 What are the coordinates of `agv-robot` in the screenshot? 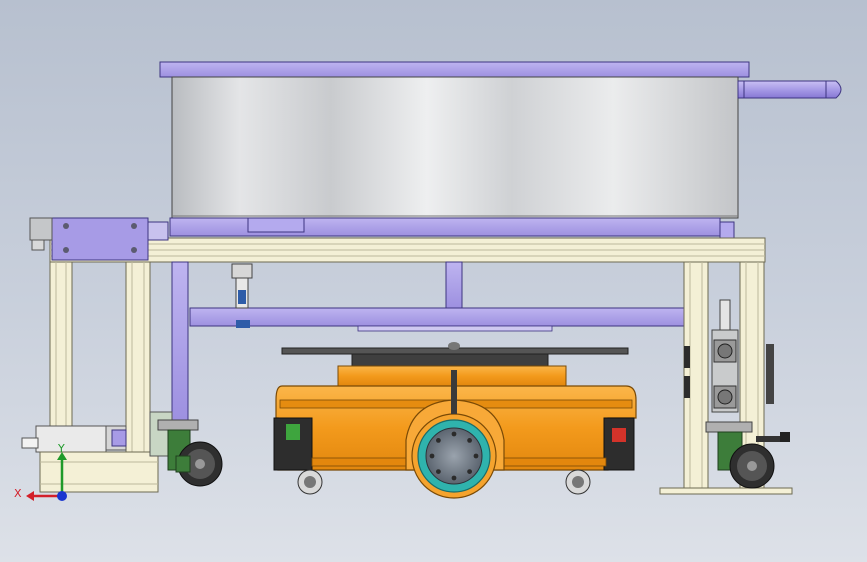 It's located at (455, 420).